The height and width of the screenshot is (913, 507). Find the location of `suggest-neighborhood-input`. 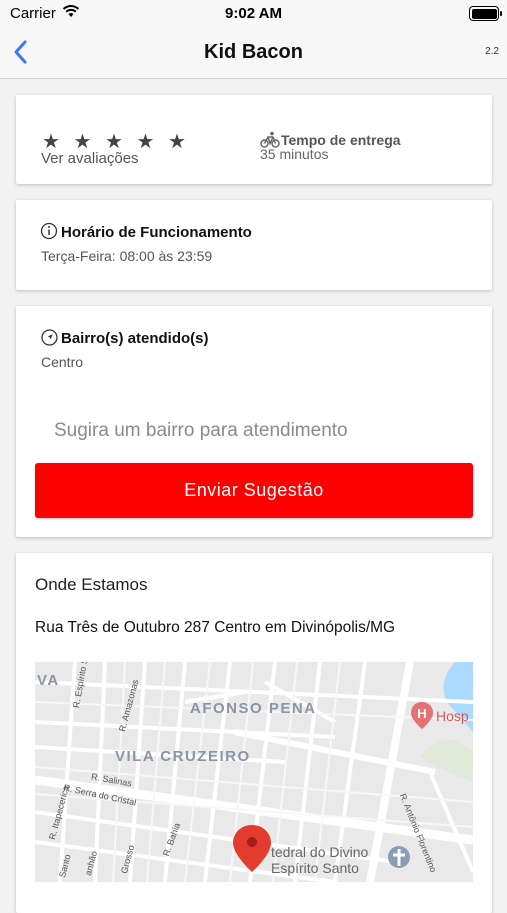

suggest-neighborhood-input is located at coordinates (264, 431).